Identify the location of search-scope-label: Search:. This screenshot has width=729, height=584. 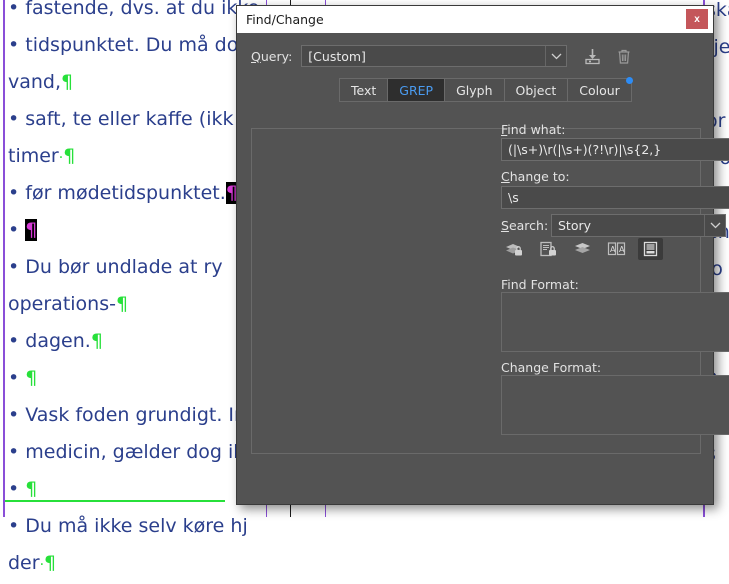
(525, 225).